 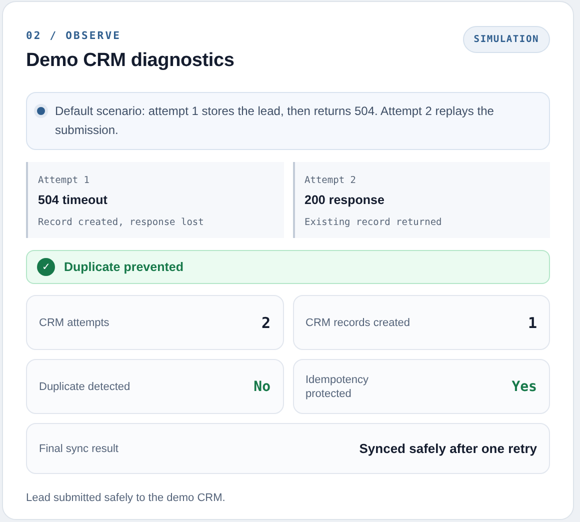 What do you see at coordinates (358, 323) in the screenshot?
I see `stat-label: CRM records created` at bounding box center [358, 323].